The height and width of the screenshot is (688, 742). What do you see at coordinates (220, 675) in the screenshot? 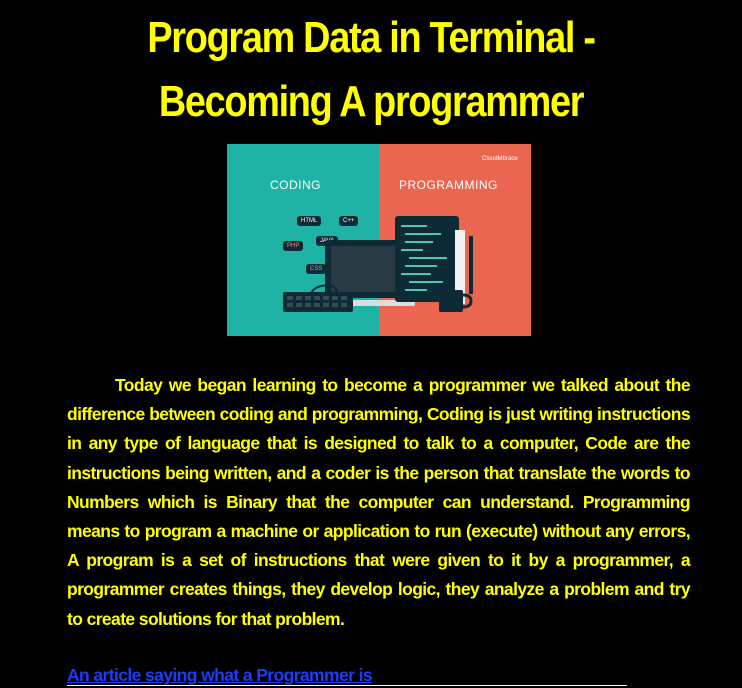
I see `programmer-article-link: An article saying what a Programmer is` at bounding box center [220, 675].